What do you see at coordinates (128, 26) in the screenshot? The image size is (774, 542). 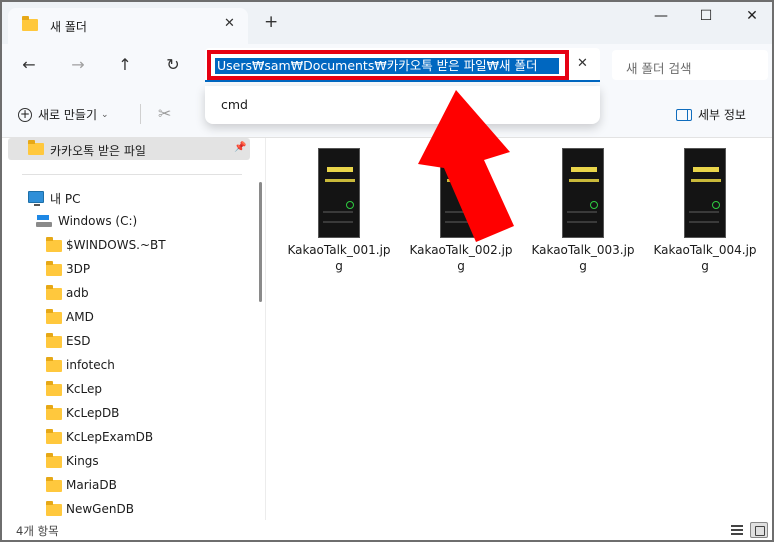 I see `tab-new-folder: 새 폴더 ✕` at bounding box center [128, 26].